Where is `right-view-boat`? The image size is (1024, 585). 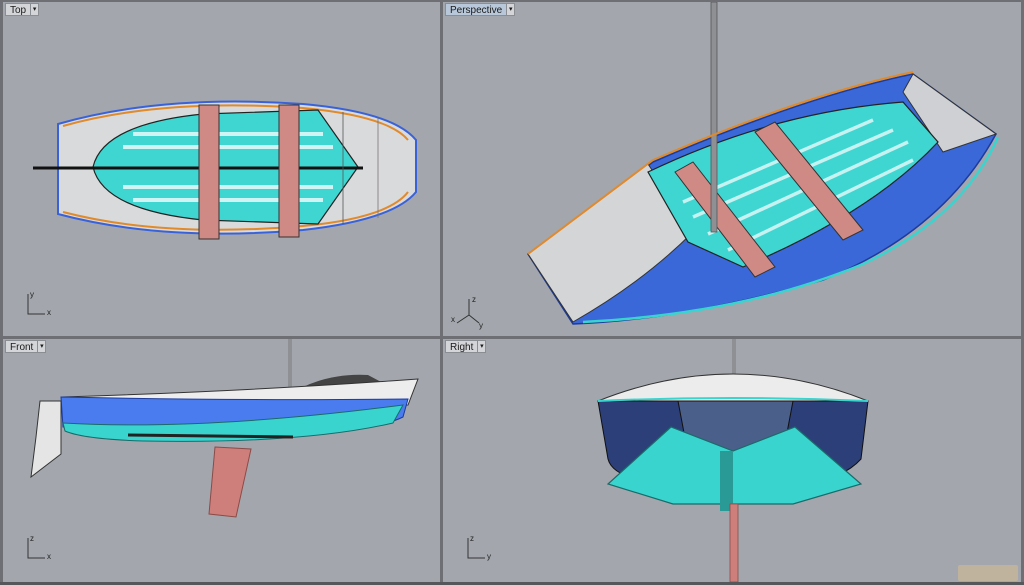 right-view-boat is located at coordinates (733, 460).